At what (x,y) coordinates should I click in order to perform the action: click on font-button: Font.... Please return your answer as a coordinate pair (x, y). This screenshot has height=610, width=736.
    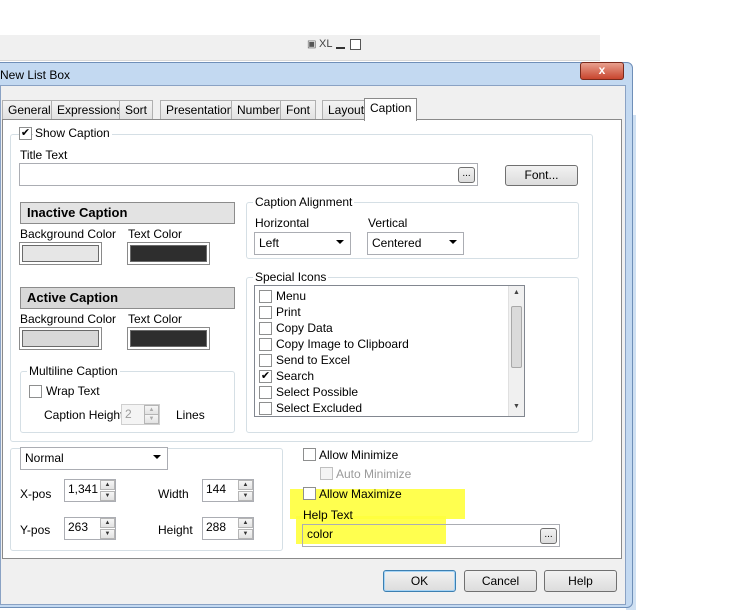
    Looking at the image, I should click on (541, 175).